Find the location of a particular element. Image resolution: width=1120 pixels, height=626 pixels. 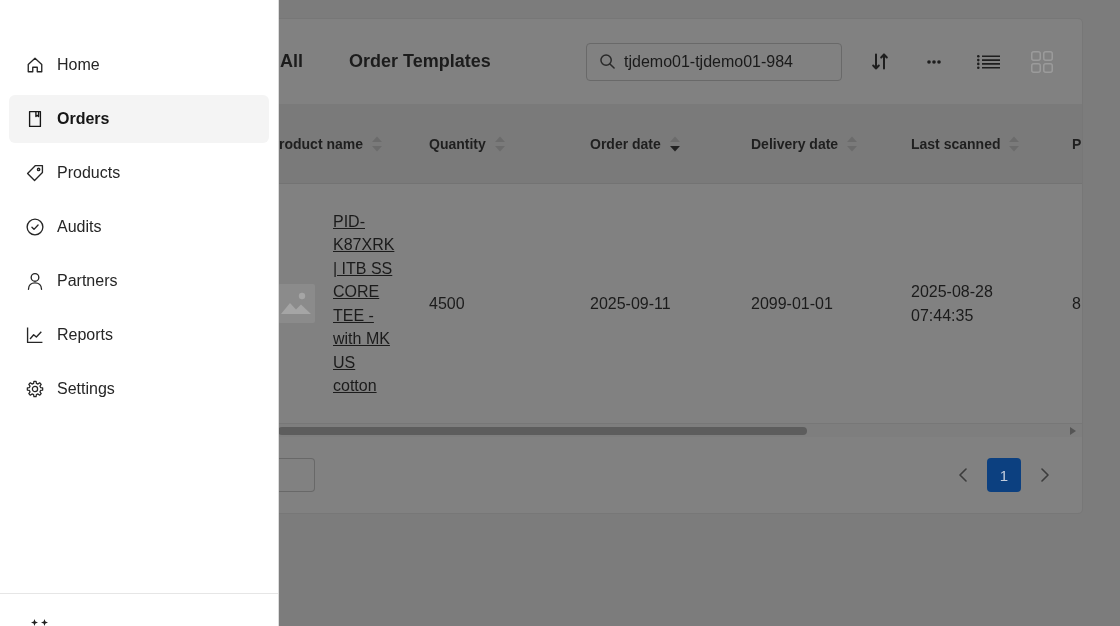

home-icon is located at coordinates (35, 65).